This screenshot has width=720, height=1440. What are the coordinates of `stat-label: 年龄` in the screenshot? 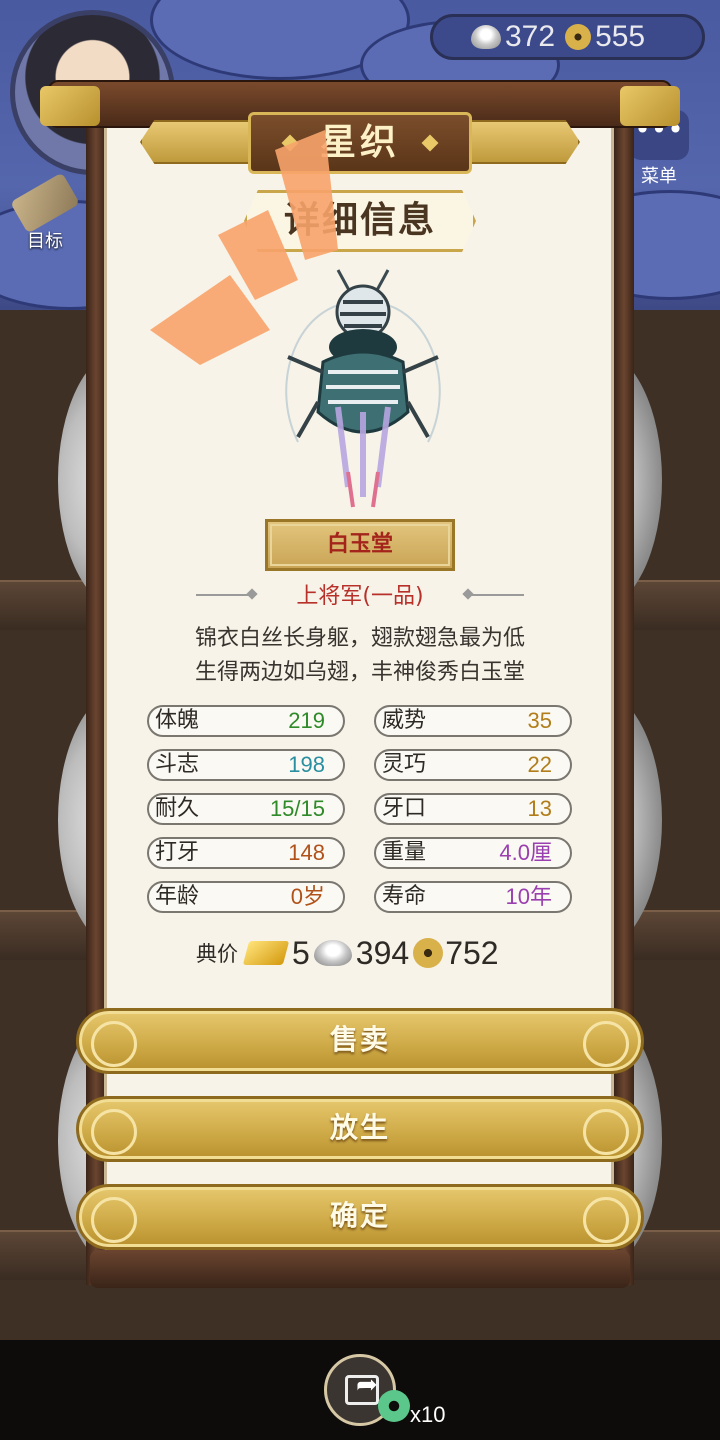 It's located at (177, 896).